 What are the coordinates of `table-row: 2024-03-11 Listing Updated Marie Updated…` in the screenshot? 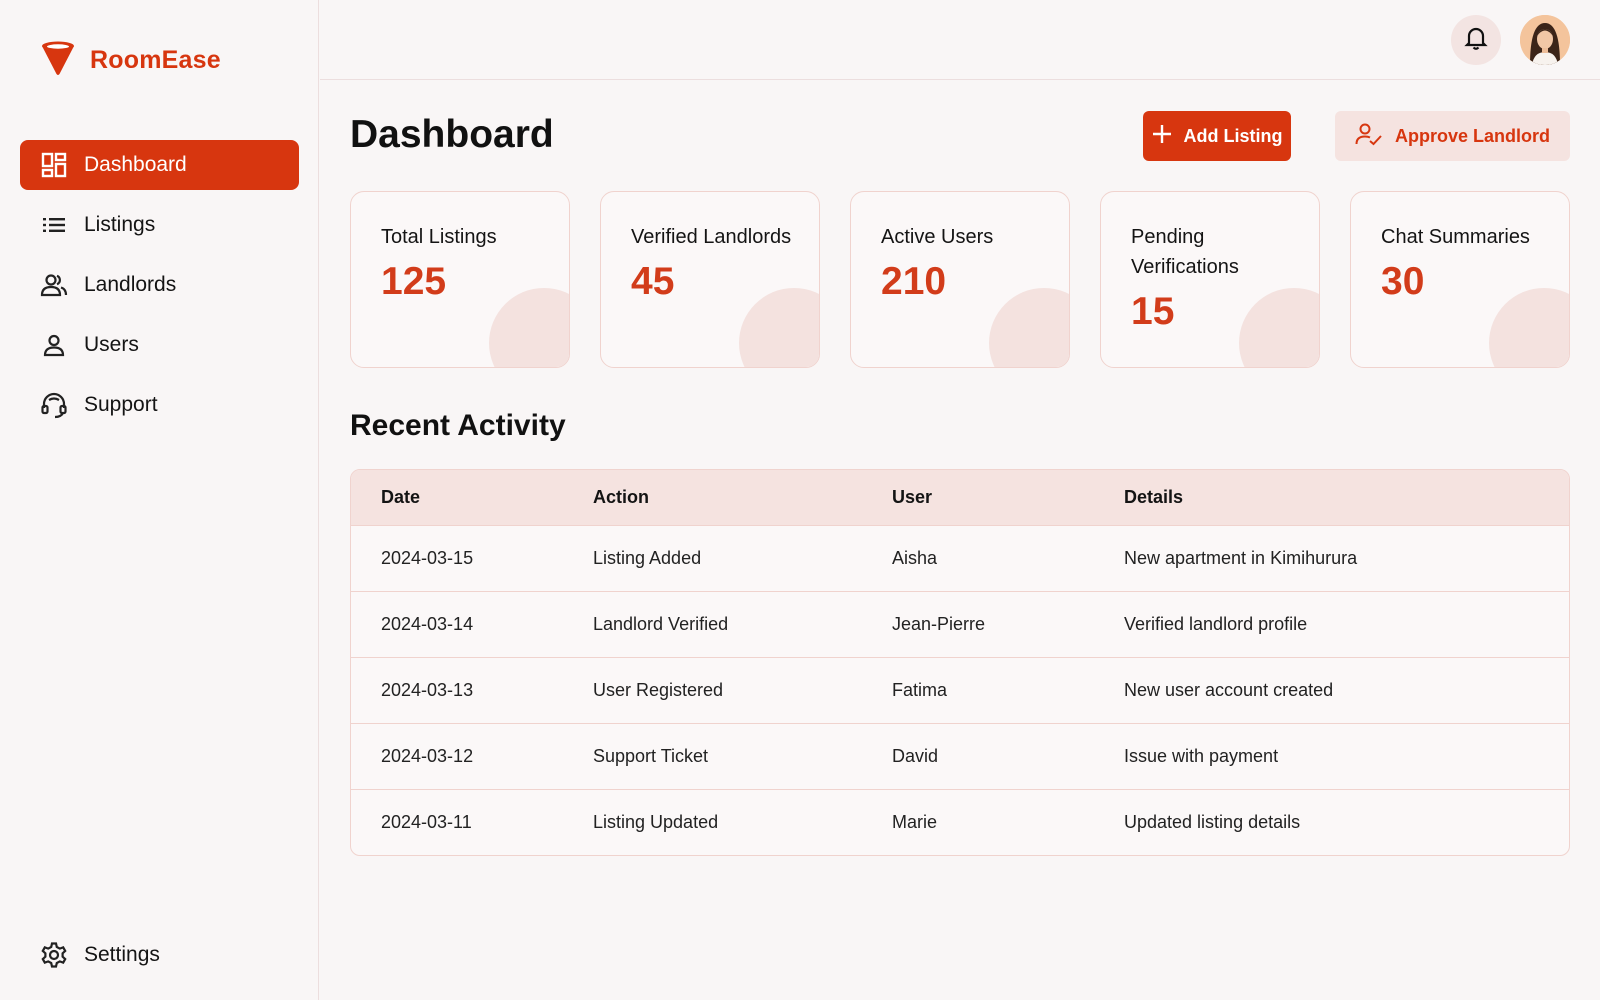 It's located at (960, 822).